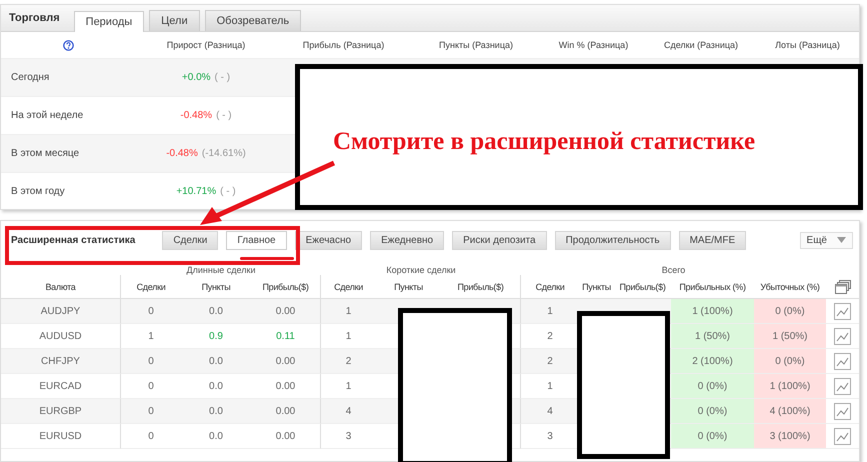 The height and width of the screenshot is (462, 867). Describe the element at coordinates (499, 240) in the screenshot. I see `tab: Риски депозита` at that location.